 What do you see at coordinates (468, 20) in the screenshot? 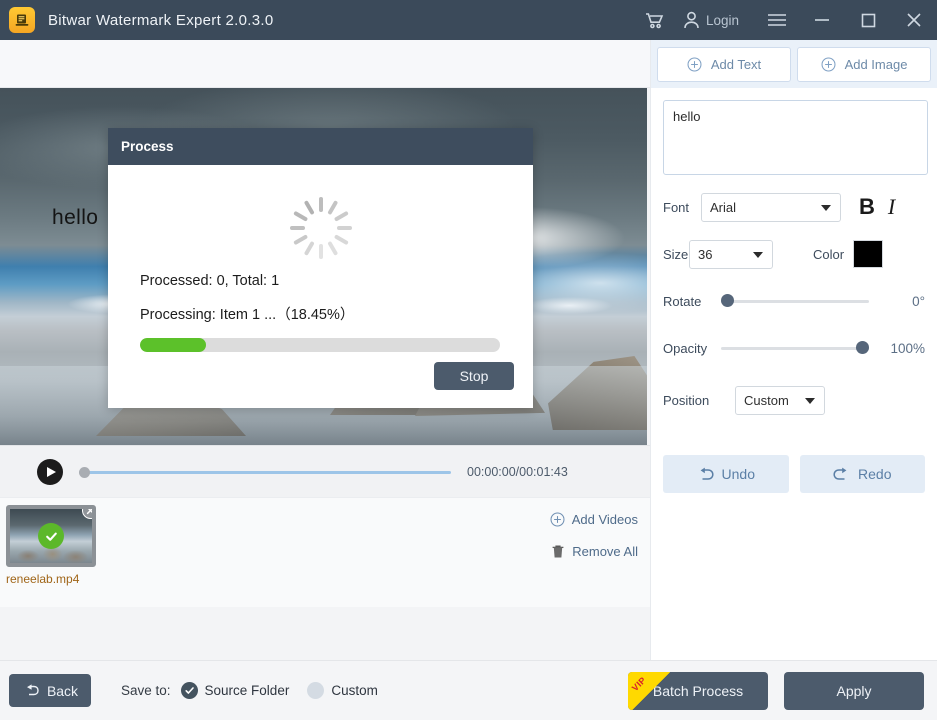
I see `title-bar: Bitwar Watermark Expert 2.0.3.0 Login` at bounding box center [468, 20].